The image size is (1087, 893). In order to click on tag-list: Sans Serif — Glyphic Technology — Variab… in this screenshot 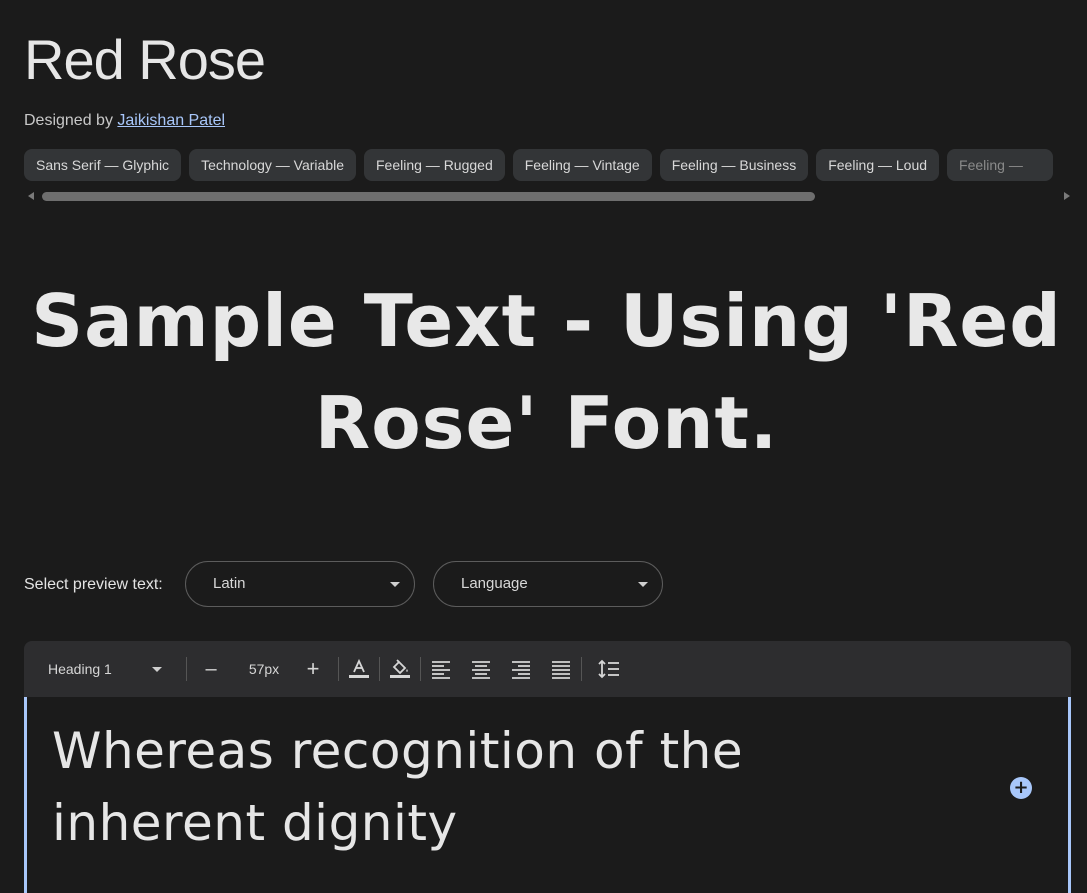, I will do `click(555, 165)`.